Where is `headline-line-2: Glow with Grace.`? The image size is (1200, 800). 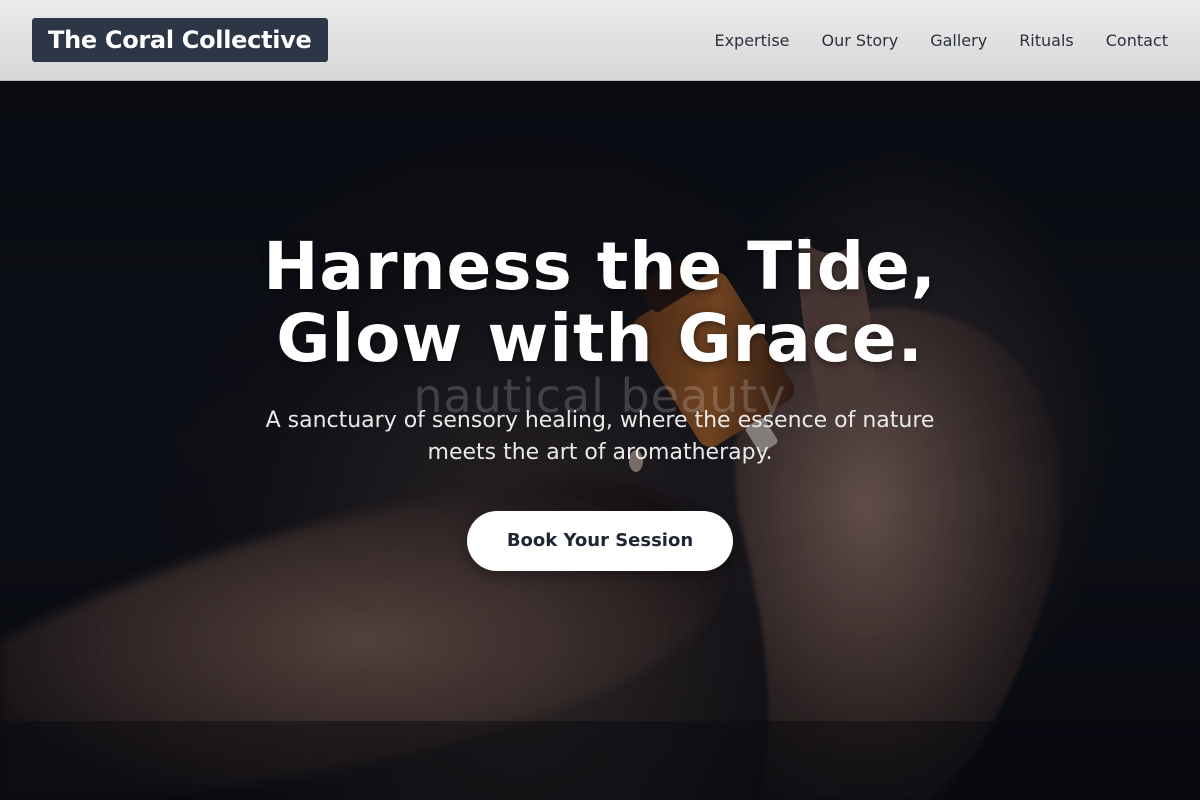
headline-line-2: Glow with Grace. is located at coordinates (600, 338).